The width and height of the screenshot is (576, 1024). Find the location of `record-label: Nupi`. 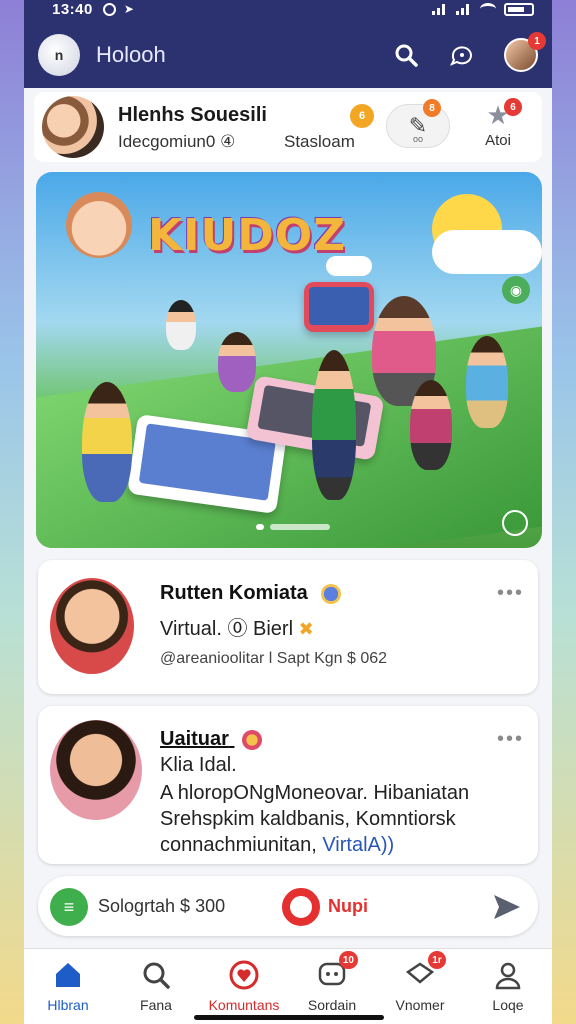

record-label: Nupi is located at coordinates (348, 906).